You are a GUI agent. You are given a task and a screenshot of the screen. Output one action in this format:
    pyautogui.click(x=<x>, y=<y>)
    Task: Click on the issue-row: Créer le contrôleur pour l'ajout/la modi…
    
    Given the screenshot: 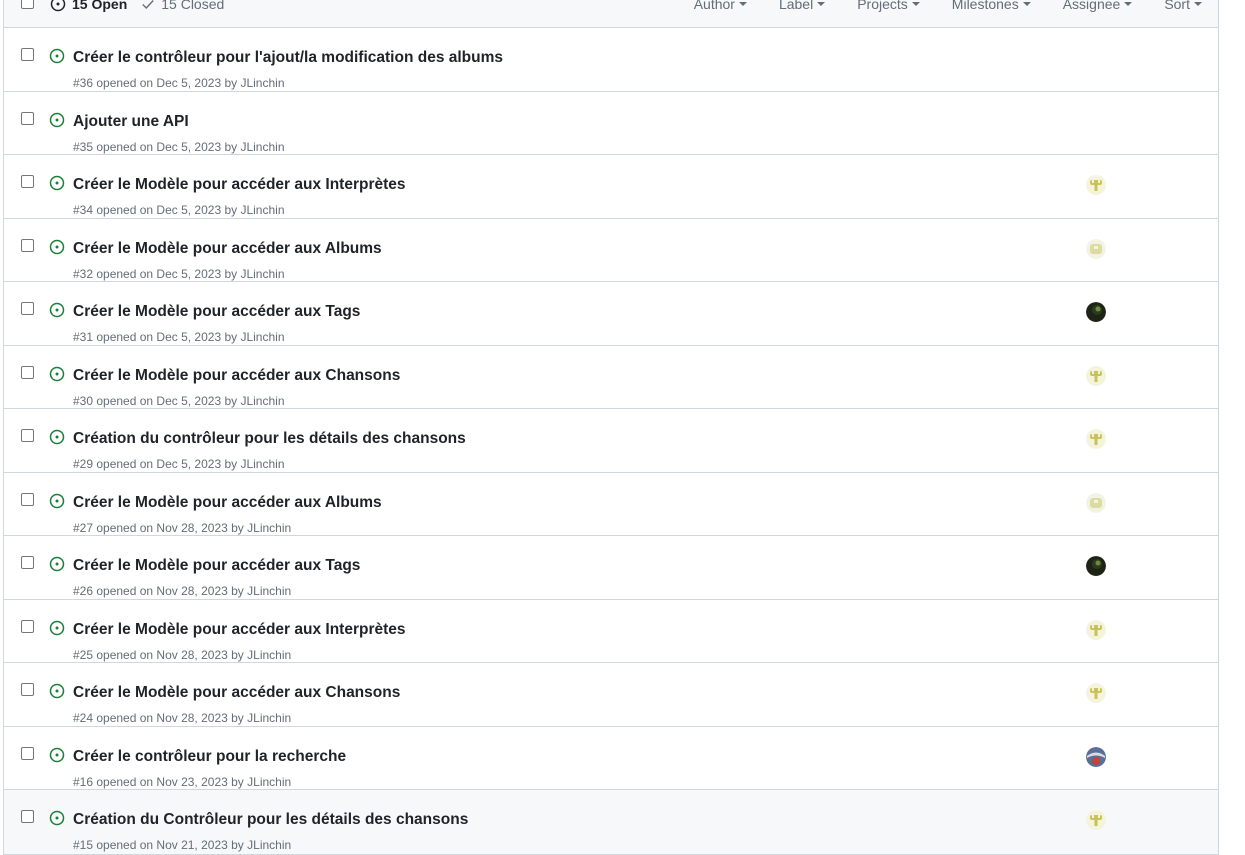 What is the action you would take?
    pyautogui.click(x=611, y=60)
    